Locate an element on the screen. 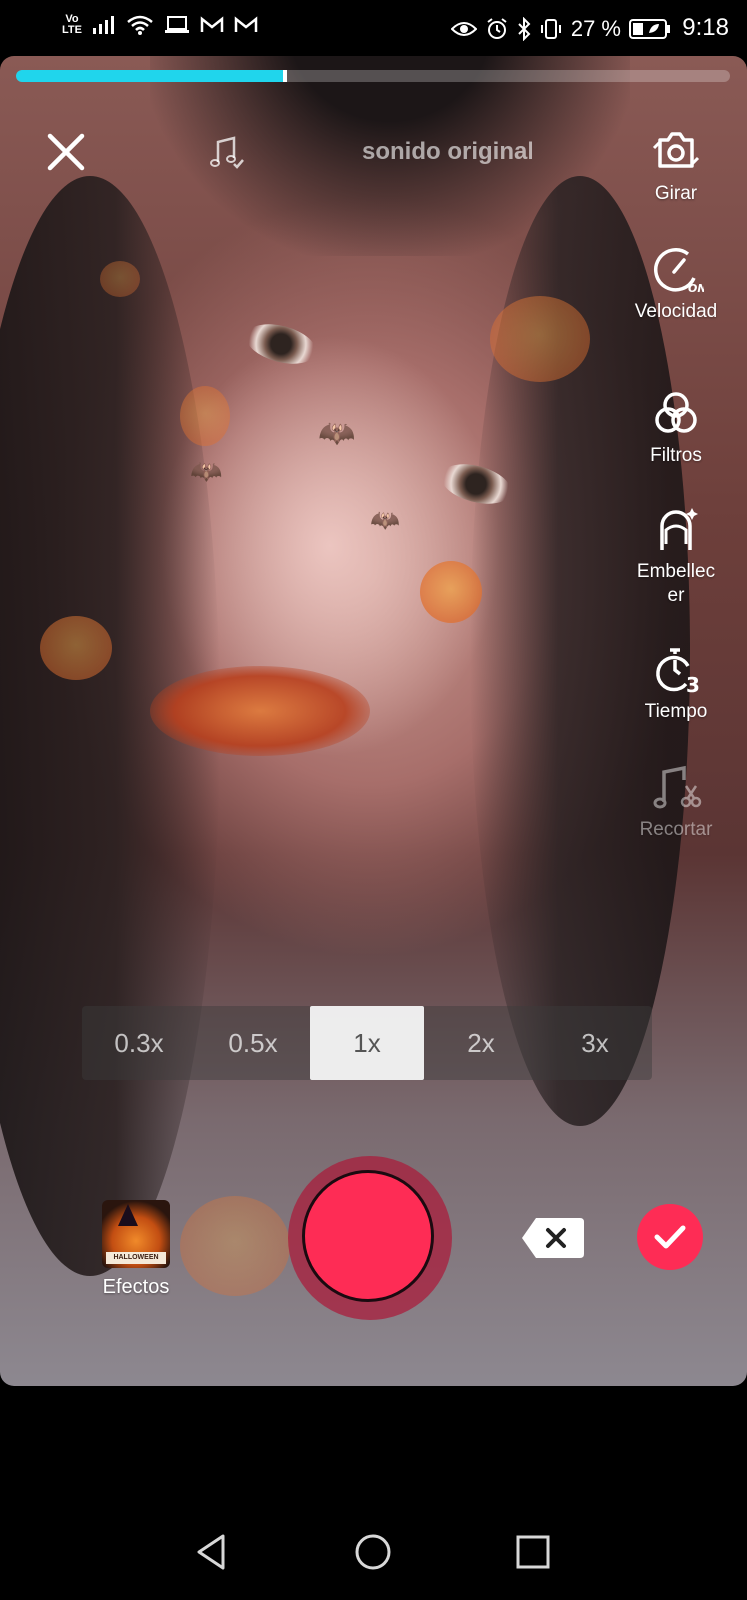 The image size is (747, 1600). sound-title: sonido original is located at coordinates (447, 152).